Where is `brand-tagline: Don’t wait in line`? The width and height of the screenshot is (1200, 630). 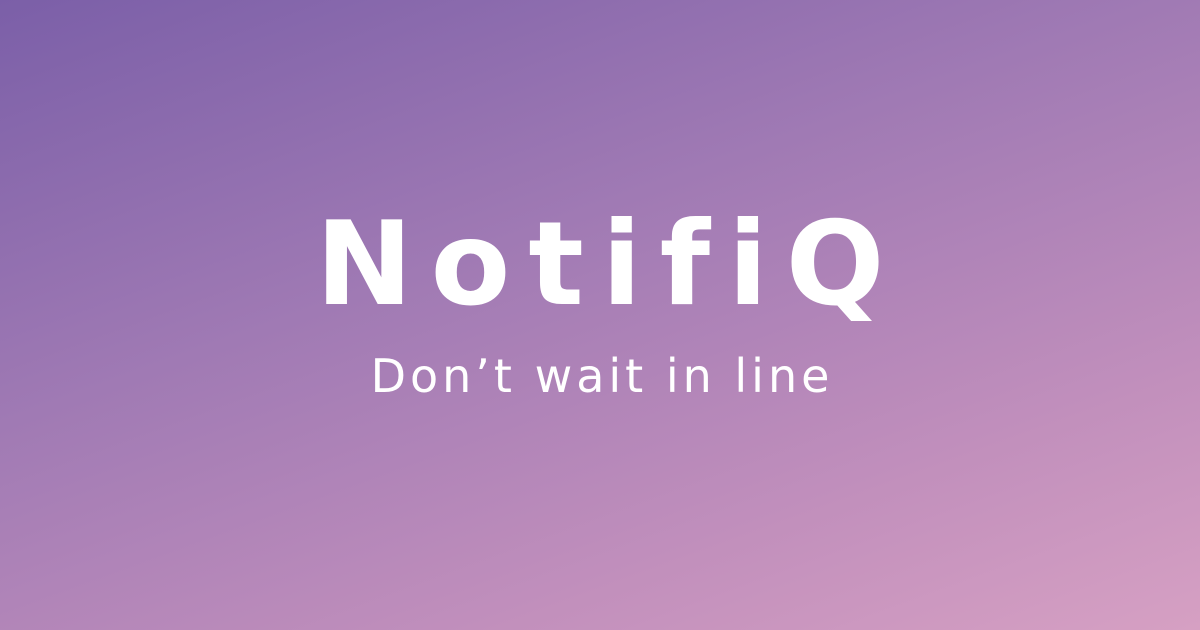 brand-tagline: Don’t wait in line is located at coordinates (602, 376).